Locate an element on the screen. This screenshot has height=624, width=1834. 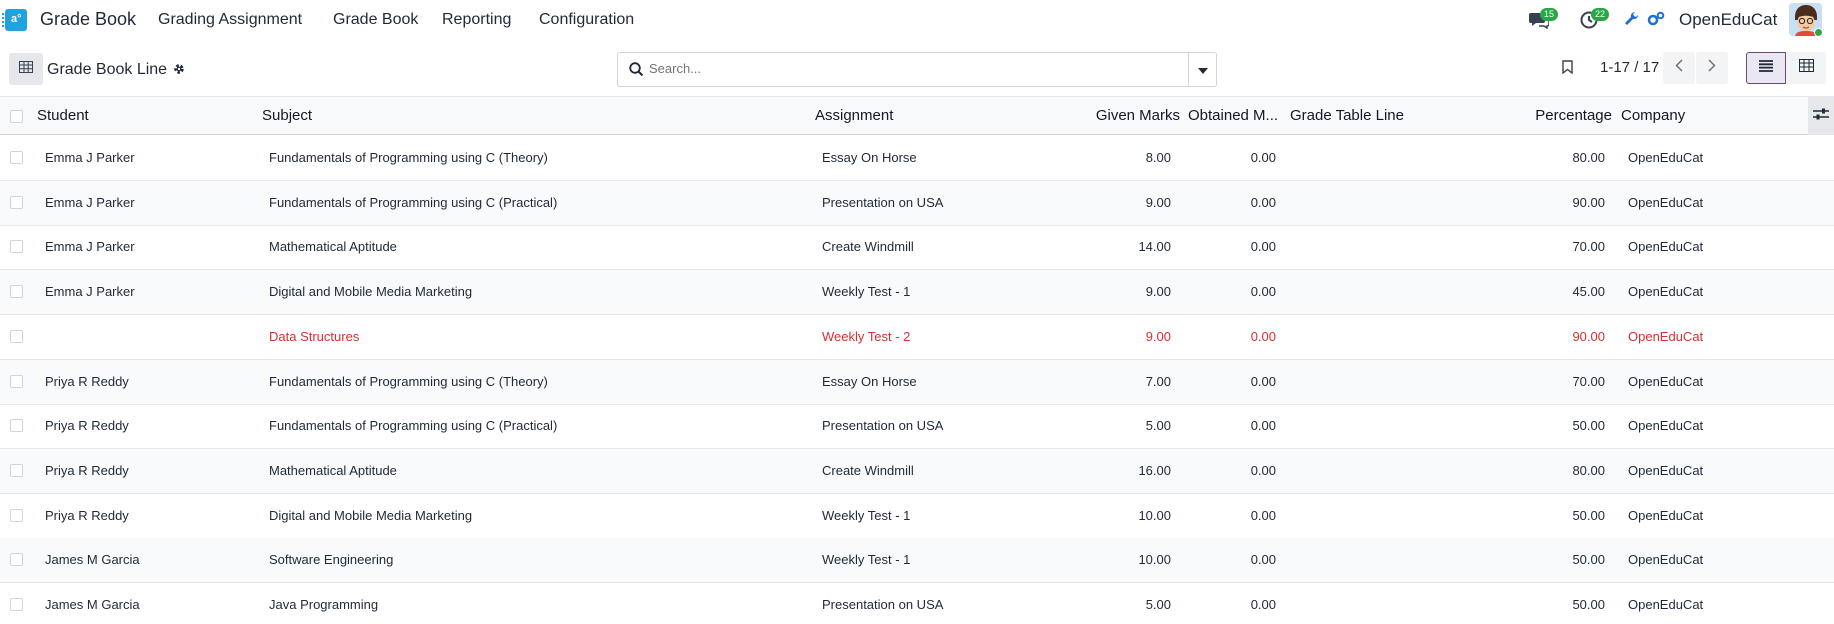
cell-subject: Java Programming is located at coordinates (324, 604).